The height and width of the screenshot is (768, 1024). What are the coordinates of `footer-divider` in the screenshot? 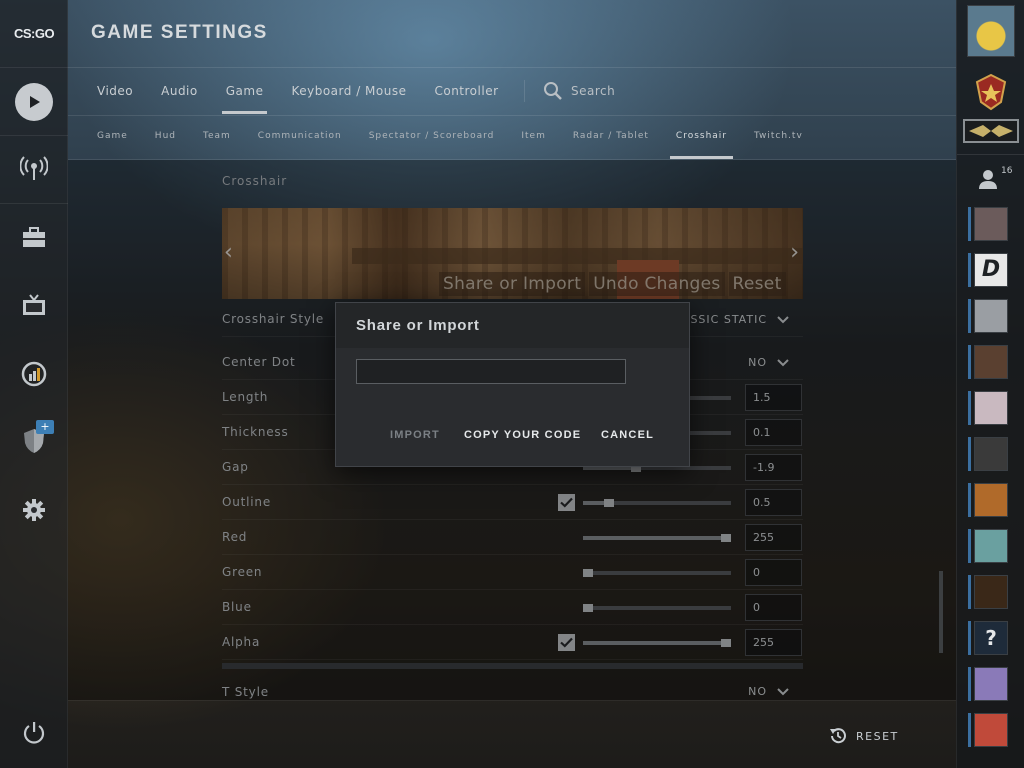 It's located at (512, 700).